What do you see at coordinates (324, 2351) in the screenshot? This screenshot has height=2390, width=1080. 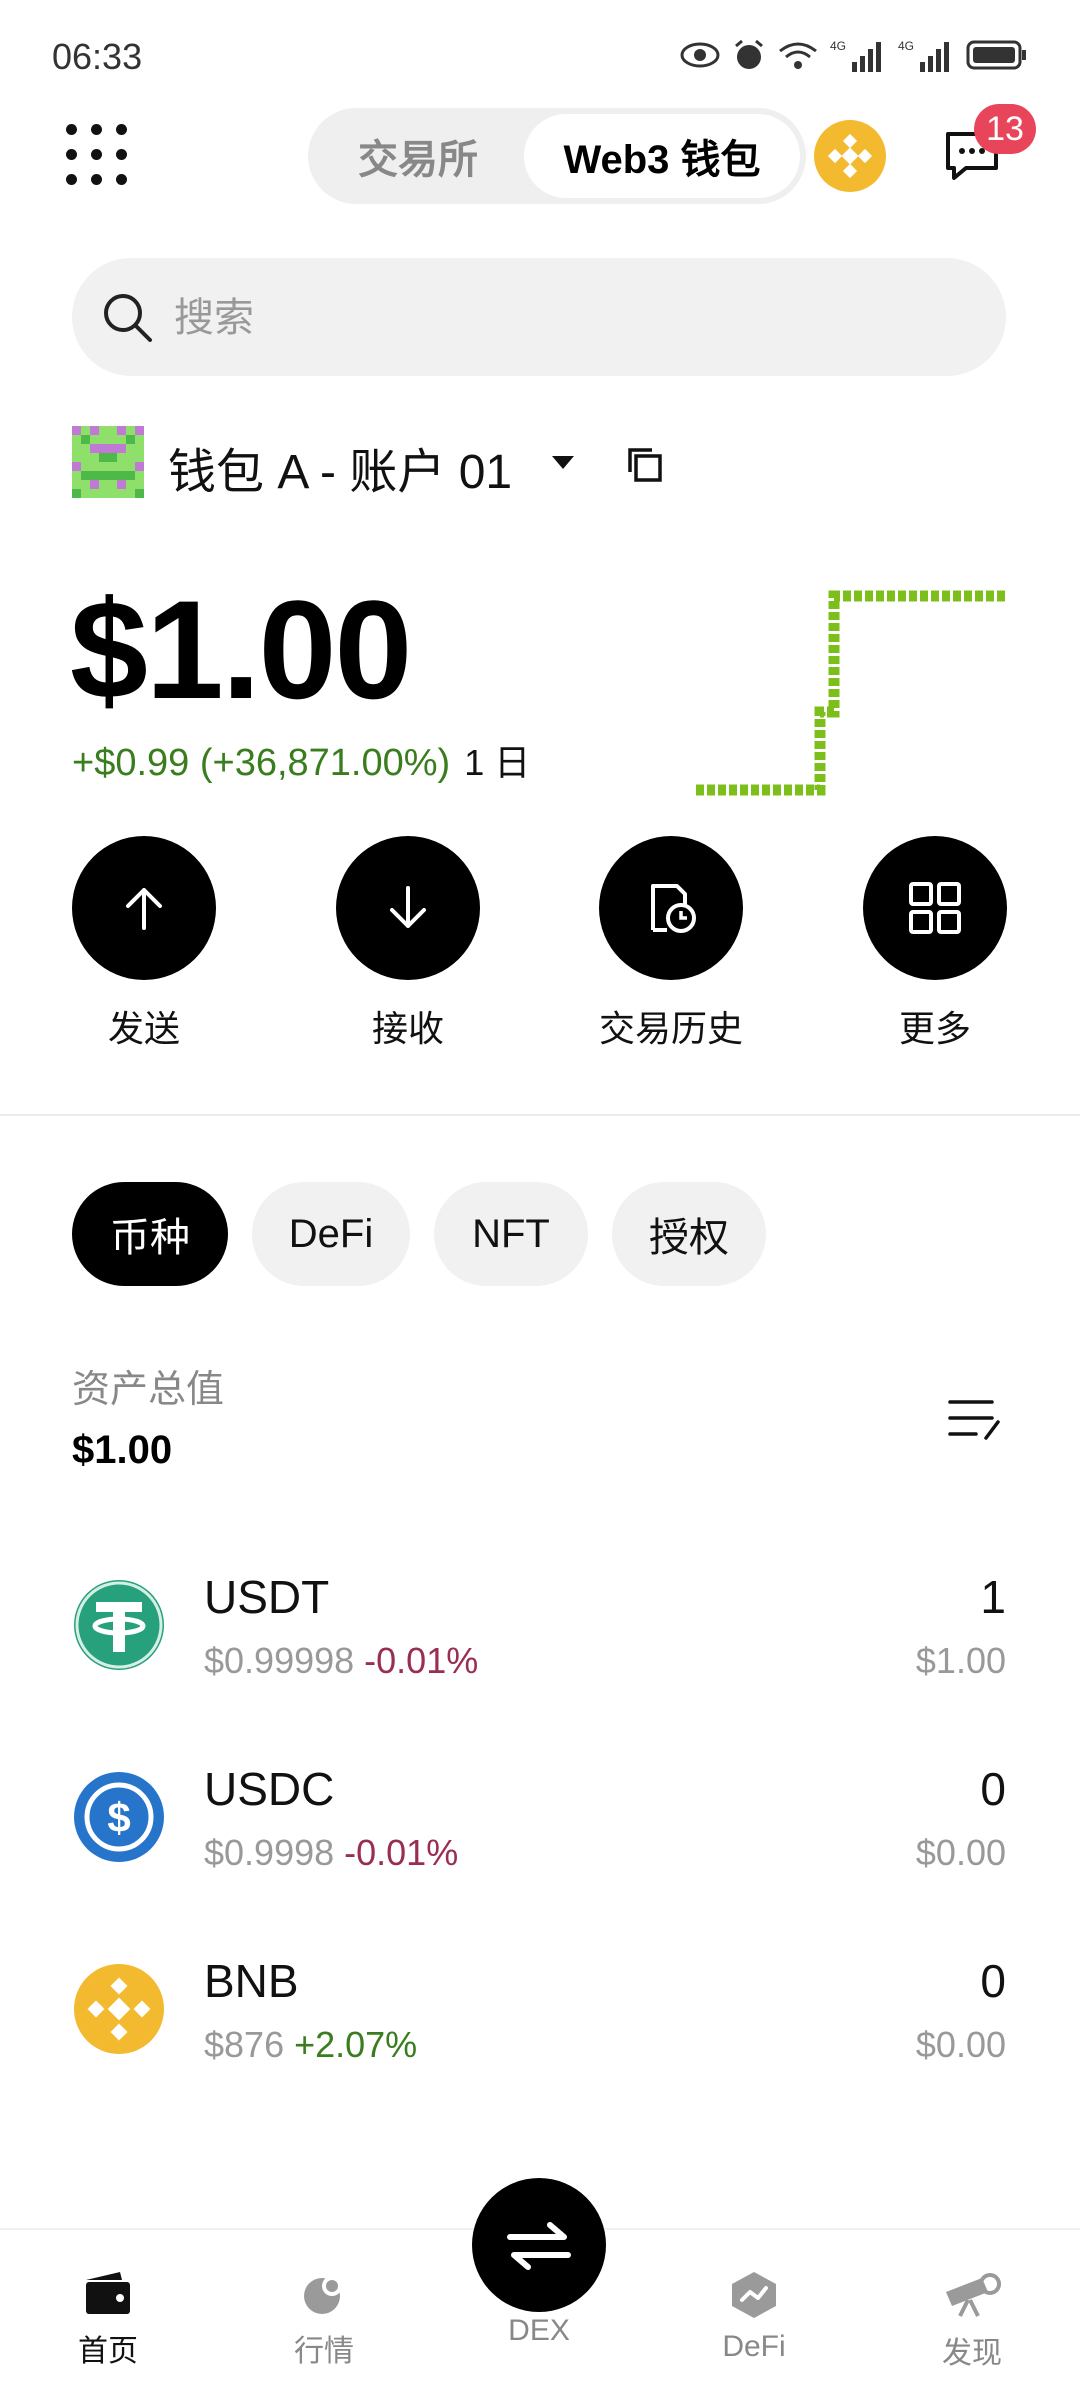 I see `nav-label: 行情` at bounding box center [324, 2351].